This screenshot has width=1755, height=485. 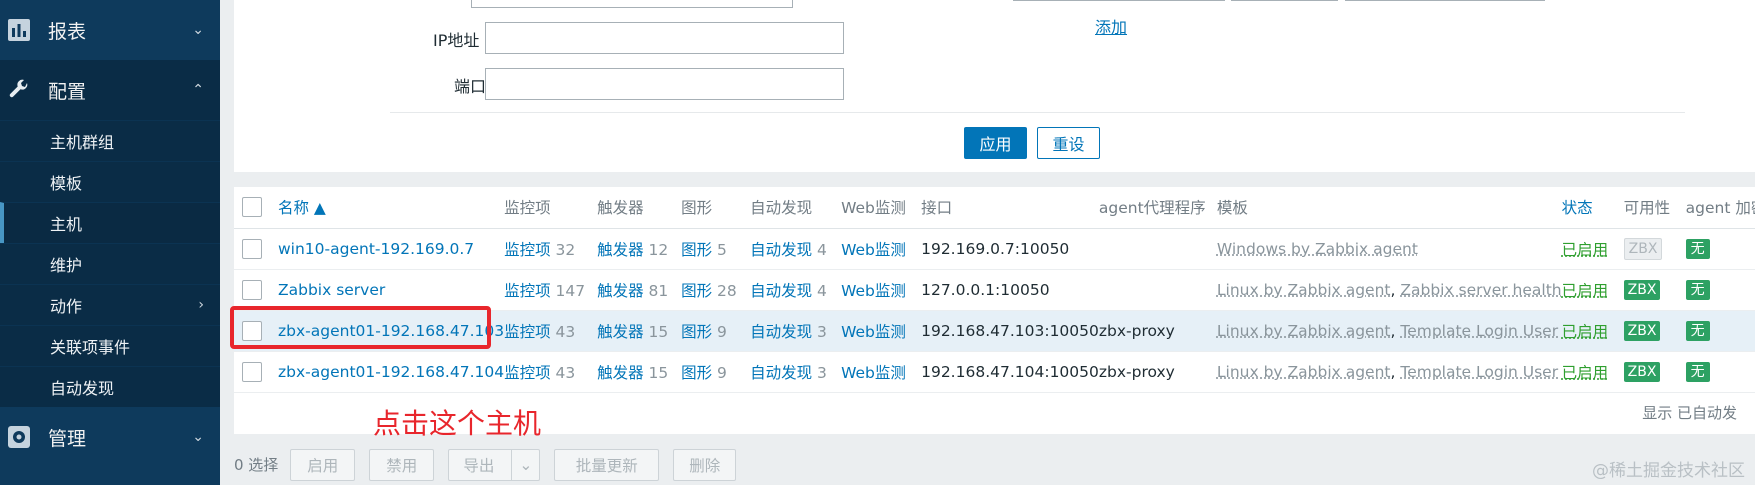 I want to click on enable-button: 启用, so click(x=323, y=464).